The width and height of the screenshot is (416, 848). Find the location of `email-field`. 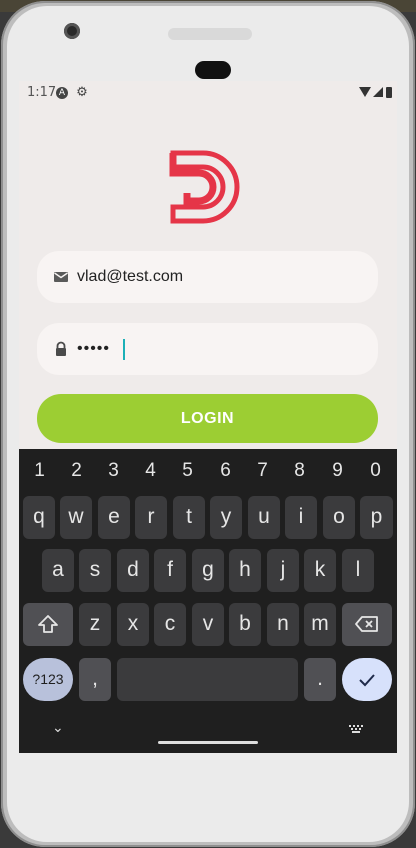

email-field is located at coordinates (207, 277).